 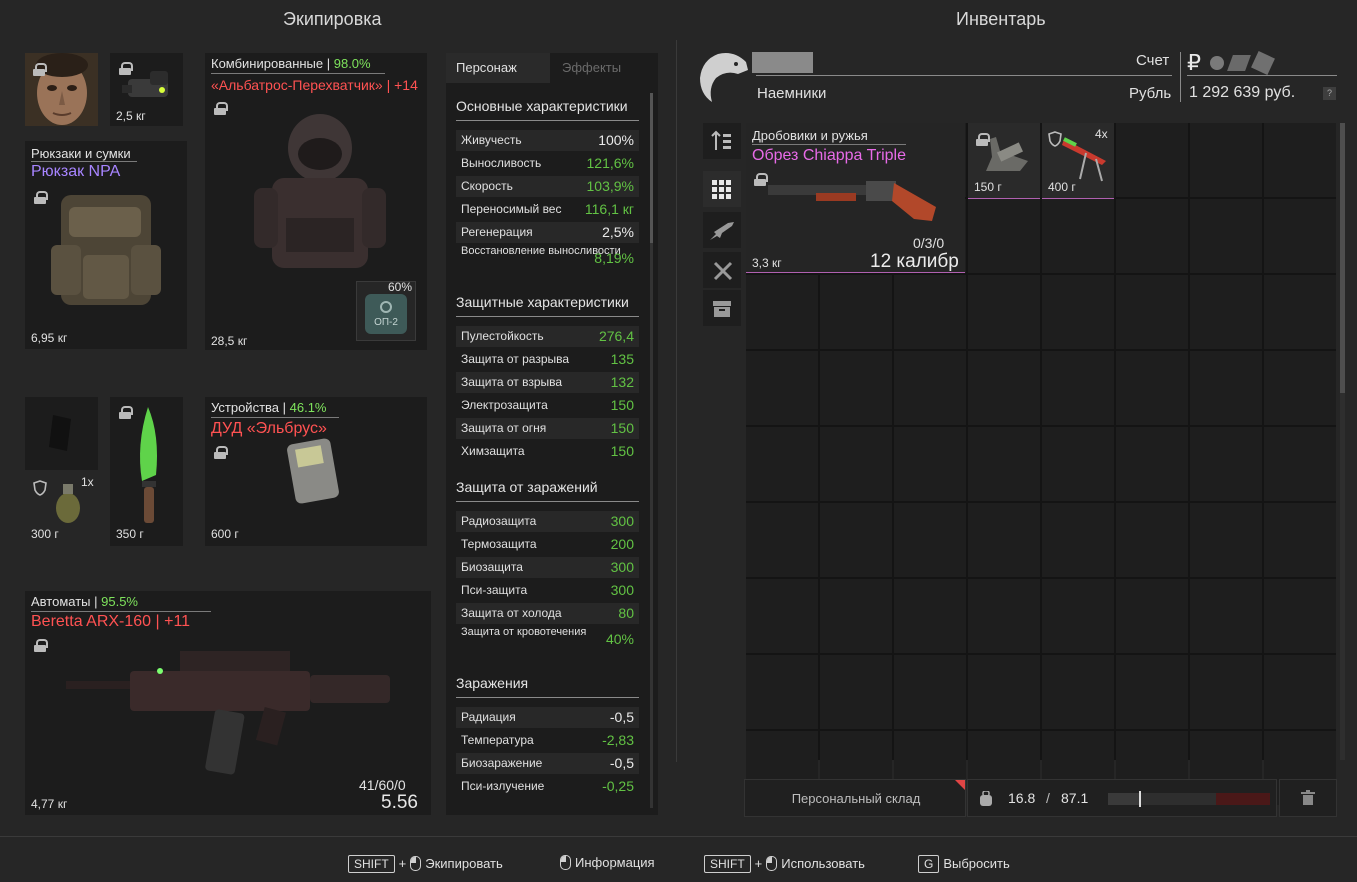 I want to click on inventory-item-injector: 4x 400 г, so click(x=1078, y=161).